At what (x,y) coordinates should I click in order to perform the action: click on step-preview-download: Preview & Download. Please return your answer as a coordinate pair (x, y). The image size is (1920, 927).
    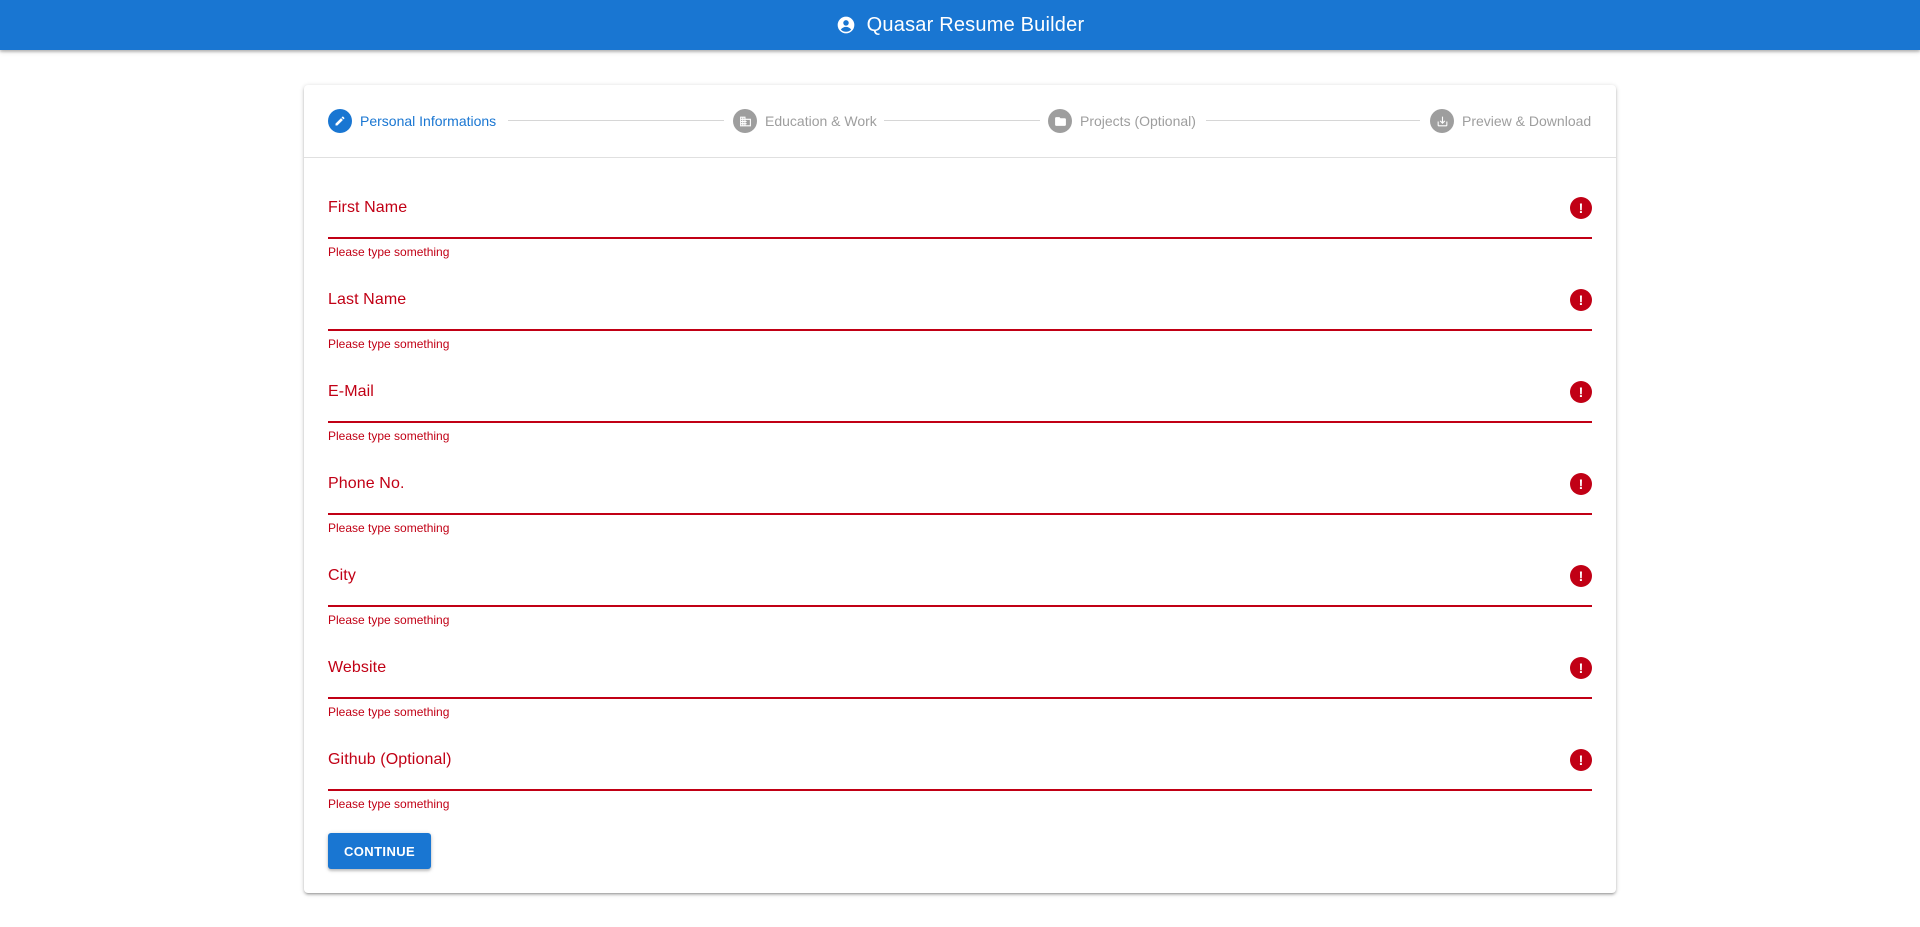
    Looking at the image, I should click on (1510, 121).